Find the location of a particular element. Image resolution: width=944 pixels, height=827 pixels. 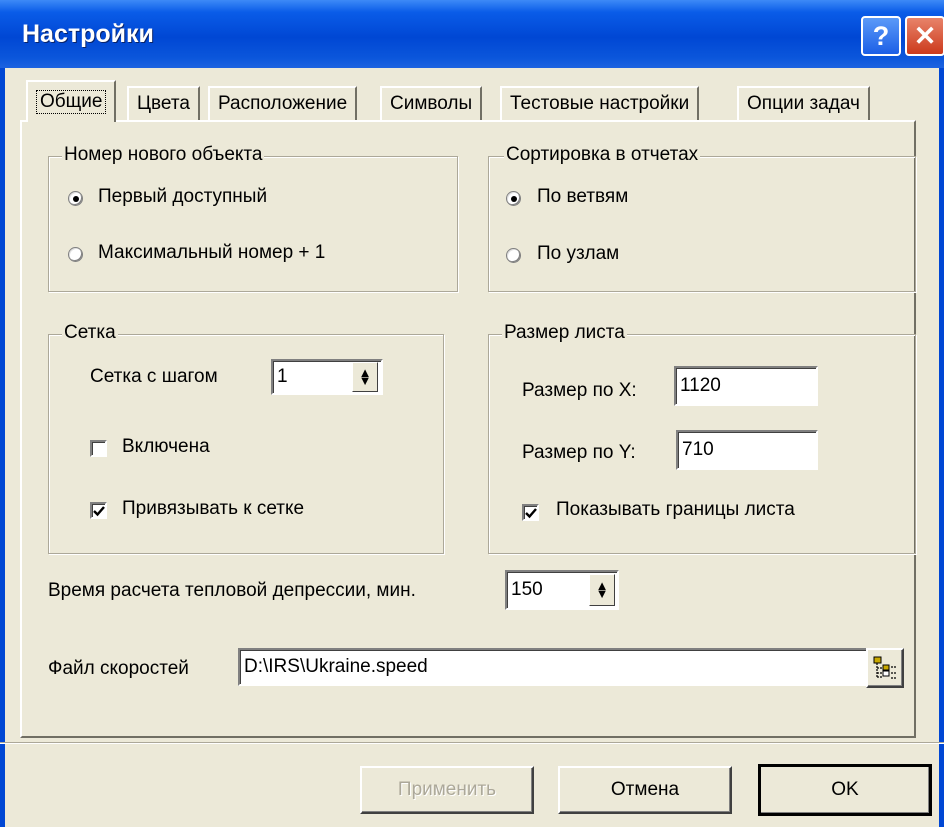

tab-layout-label: Расположение is located at coordinates (283, 103).